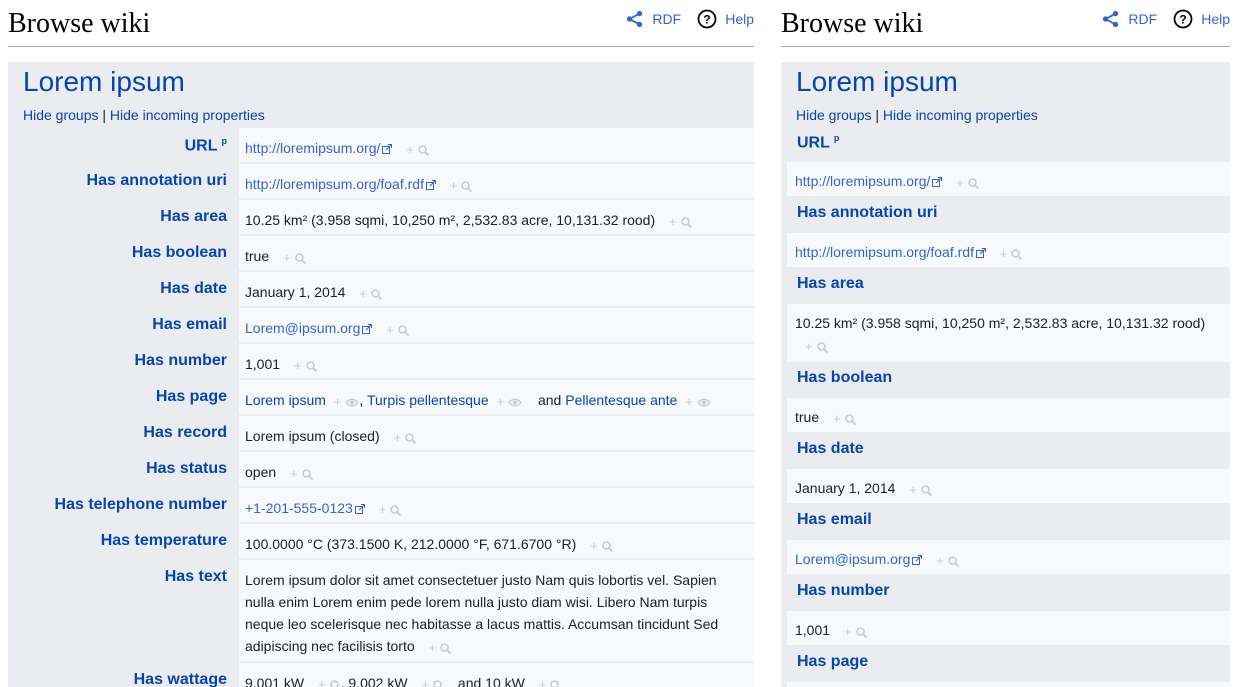 Image resolution: width=1236 pixels, height=687 pixels. What do you see at coordinates (186, 469) in the screenshot?
I see `property-status-label: Has status` at bounding box center [186, 469].